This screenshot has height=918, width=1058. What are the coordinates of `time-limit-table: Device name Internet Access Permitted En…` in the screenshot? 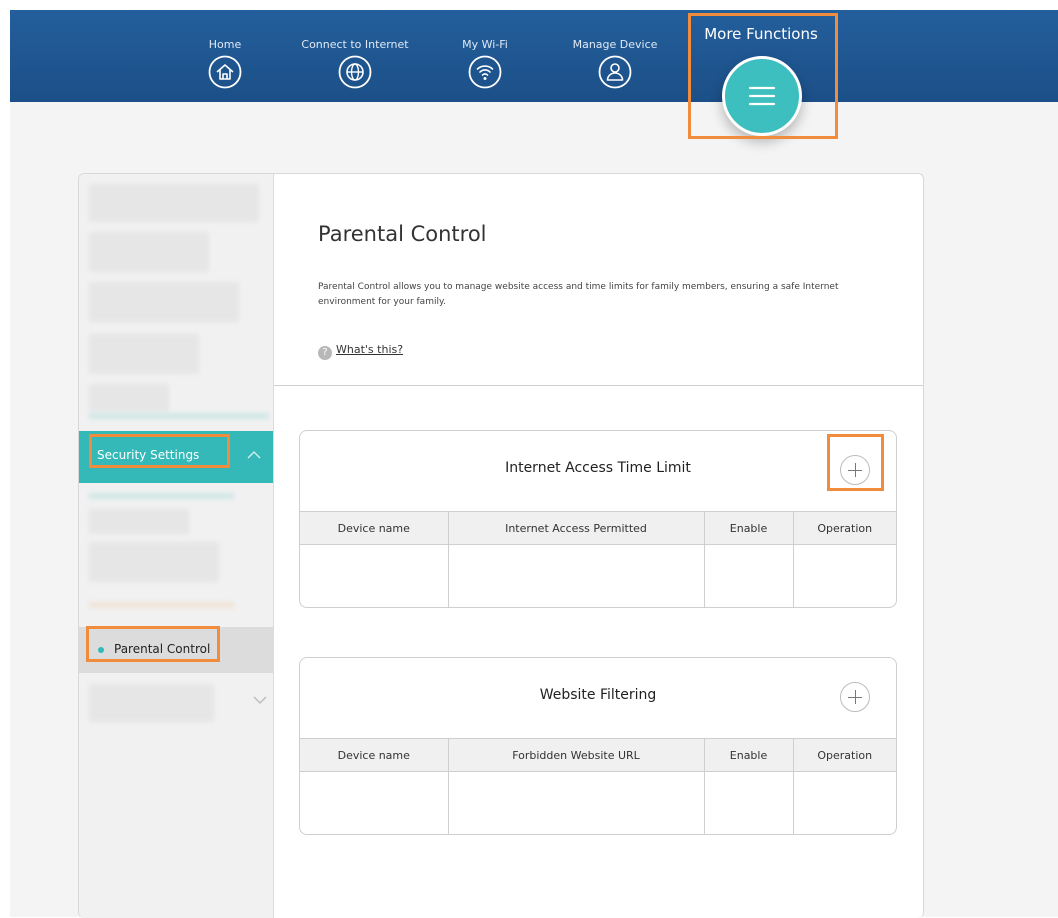 It's located at (598, 559).